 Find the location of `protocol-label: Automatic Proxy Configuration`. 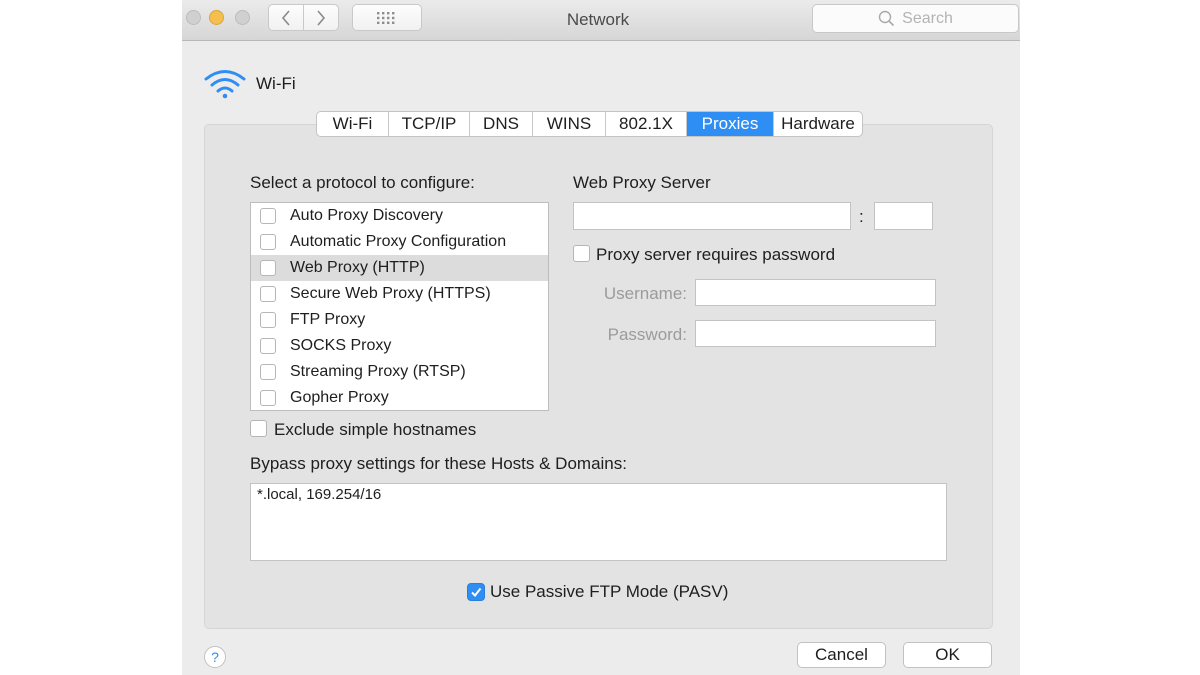

protocol-label: Automatic Proxy Configuration is located at coordinates (398, 241).